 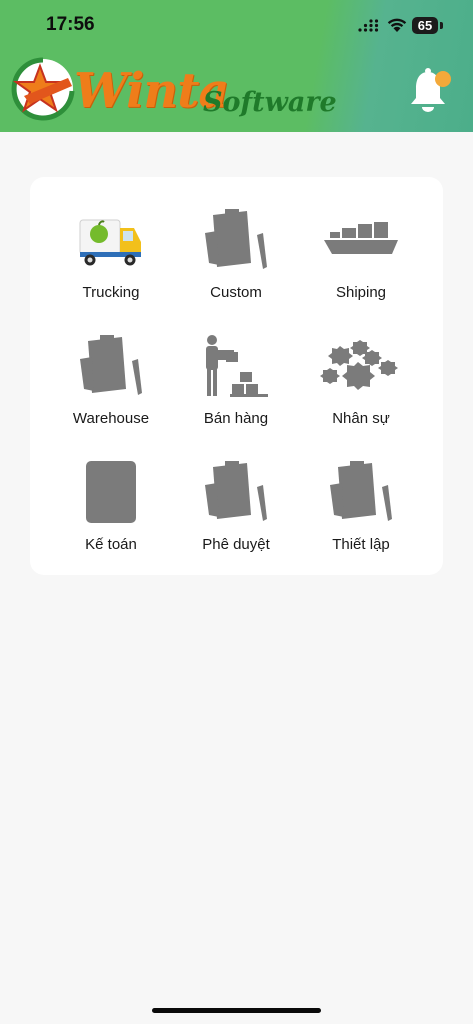 What do you see at coordinates (43, 89) in the screenshot?
I see `winta-logo-icon` at bounding box center [43, 89].